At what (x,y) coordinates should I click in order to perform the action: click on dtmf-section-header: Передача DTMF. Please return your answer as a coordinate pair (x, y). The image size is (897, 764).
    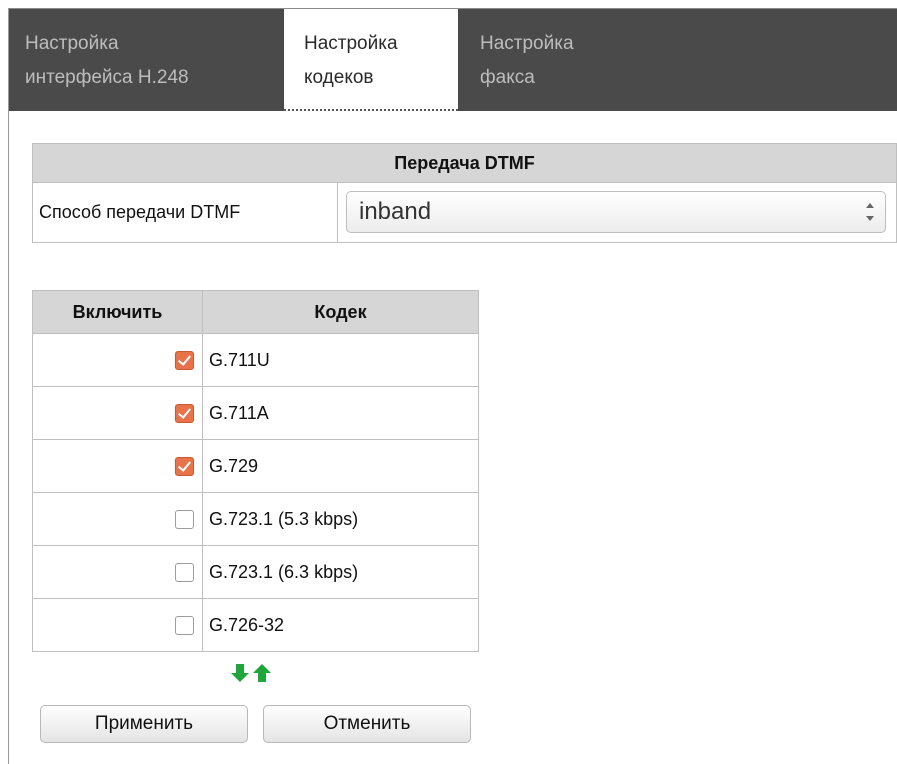
    Looking at the image, I should click on (464, 163).